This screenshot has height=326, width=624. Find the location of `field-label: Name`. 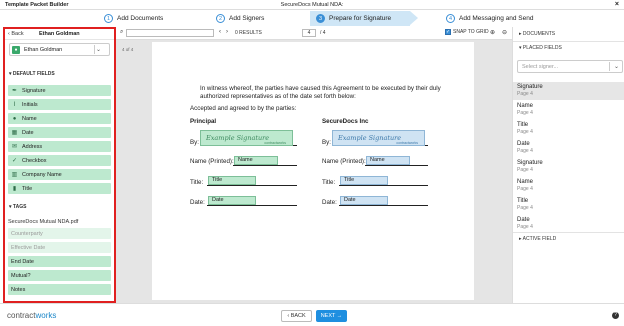

field-label: Name is located at coordinates (29, 118).